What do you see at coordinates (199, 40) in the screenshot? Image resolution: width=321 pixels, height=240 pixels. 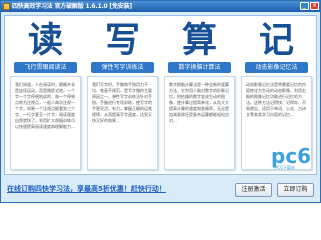 I see `panel-char: 算` at bounding box center [199, 40].